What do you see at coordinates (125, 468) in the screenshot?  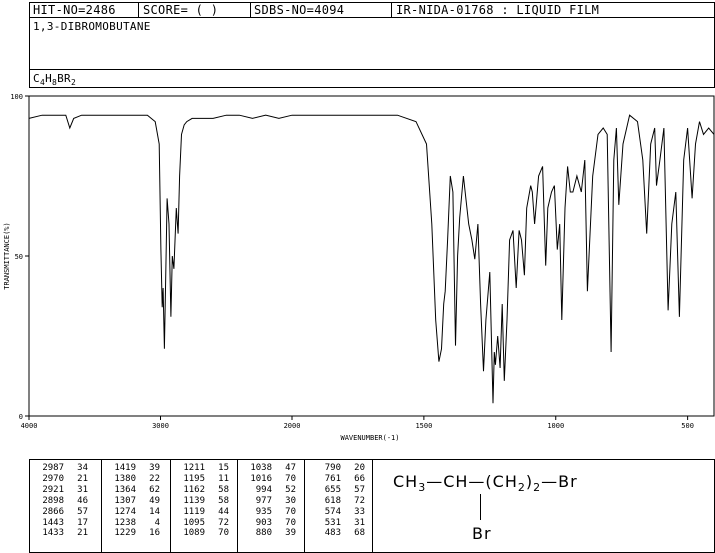 I see `peak-wavenumber: 1419` at bounding box center [125, 468].